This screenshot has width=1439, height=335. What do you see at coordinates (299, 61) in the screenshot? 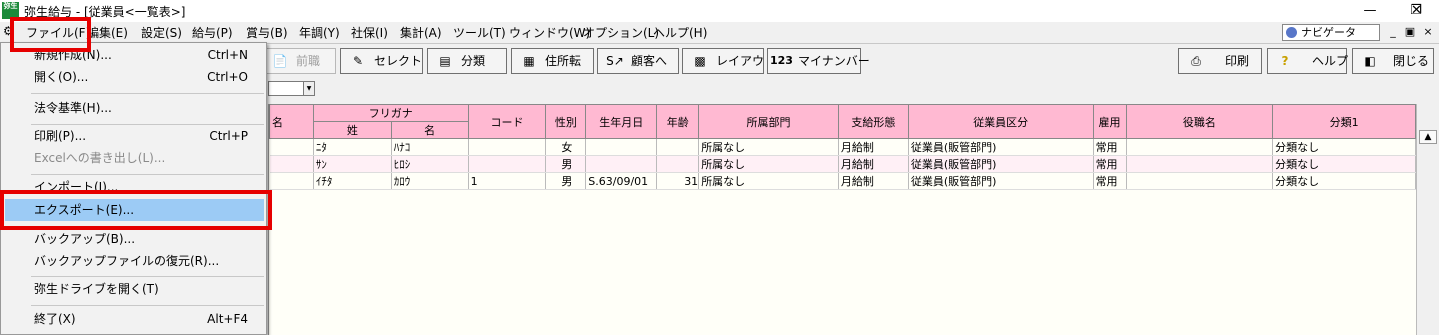
I see `prev-job-button: 📄 前職` at bounding box center [299, 61].